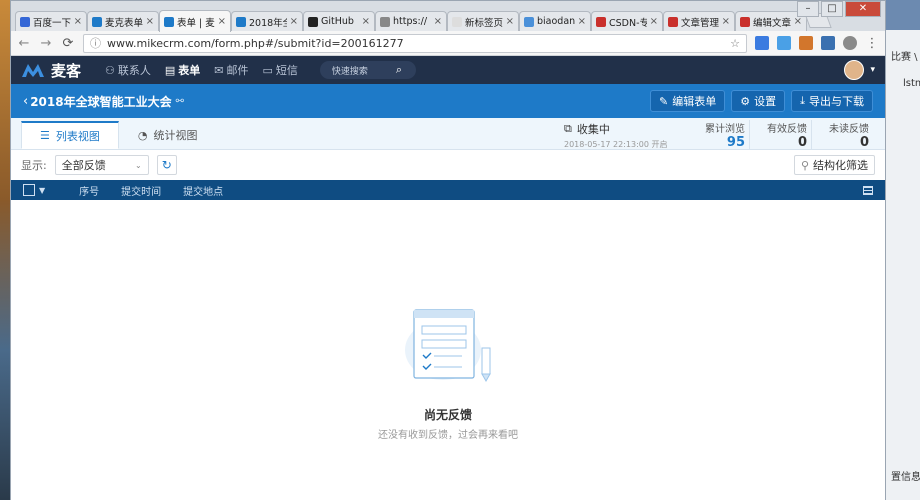 Image resolution: width=920 pixels, height=500 pixels. I want to click on maximize-button: □, so click(832, 9).